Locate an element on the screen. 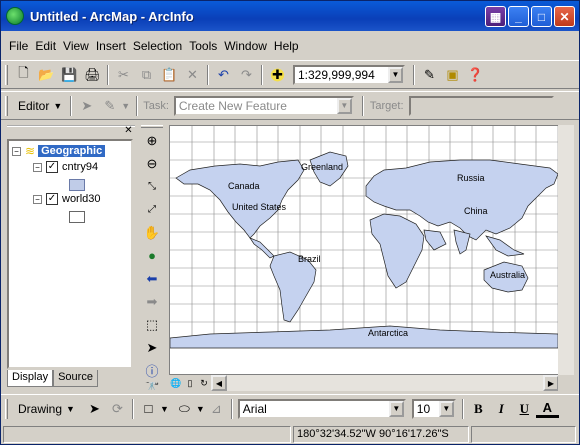 The height and width of the screenshot is (445, 580). print-icon: 🖨 is located at coordinates (92, 75).